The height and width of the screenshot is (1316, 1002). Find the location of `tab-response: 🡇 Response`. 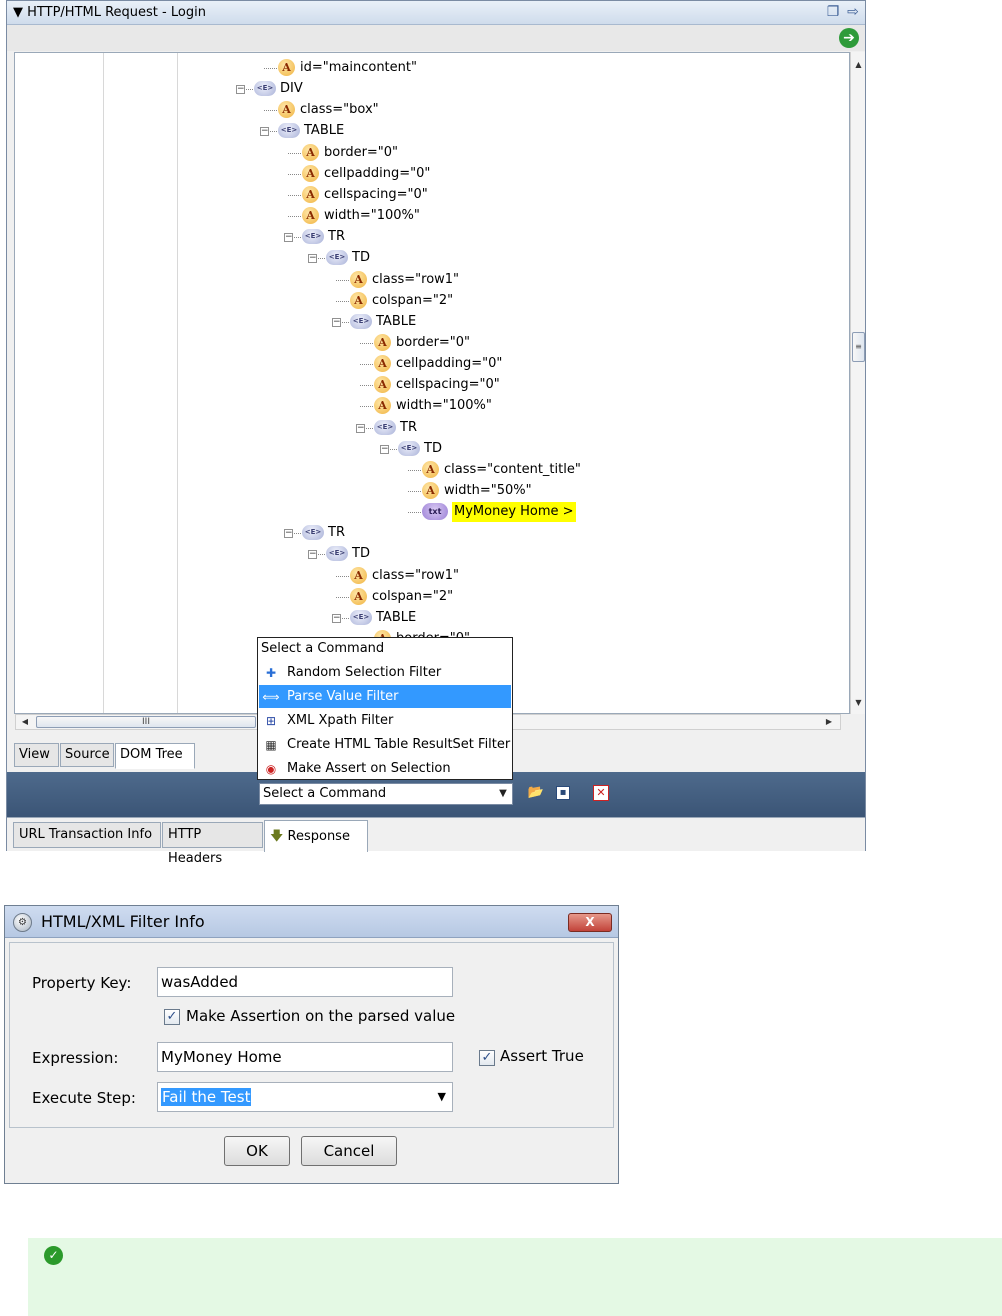

tab-response: 🡇 Response is located at coordinates (316, 836).